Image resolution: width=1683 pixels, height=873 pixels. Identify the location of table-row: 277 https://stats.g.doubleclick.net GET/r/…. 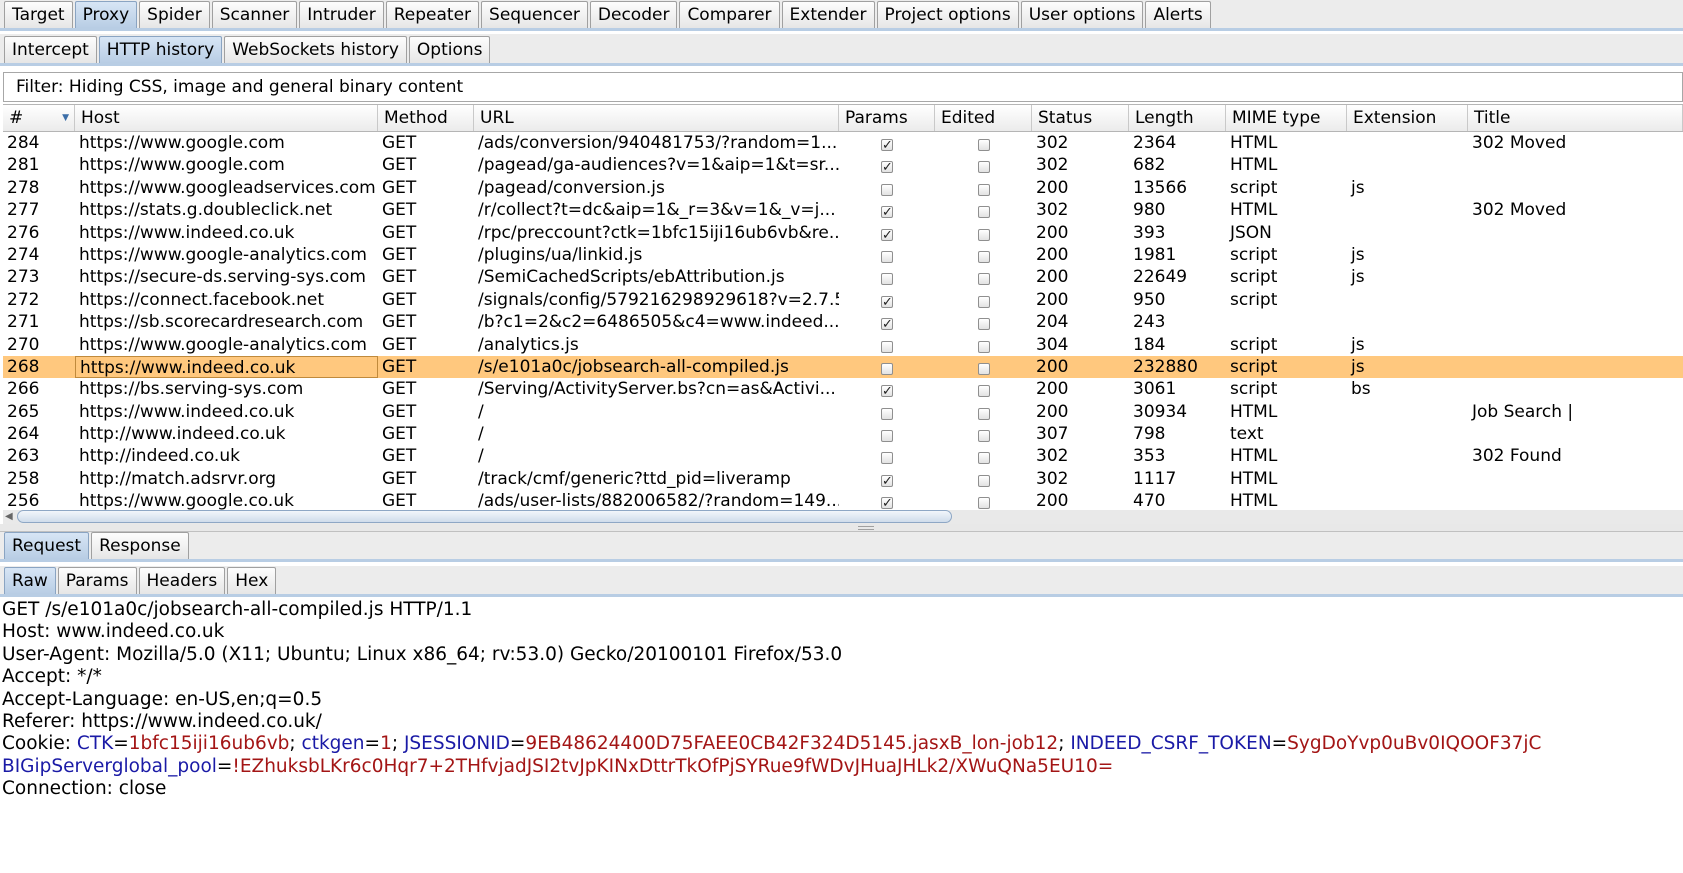
(843, 210).